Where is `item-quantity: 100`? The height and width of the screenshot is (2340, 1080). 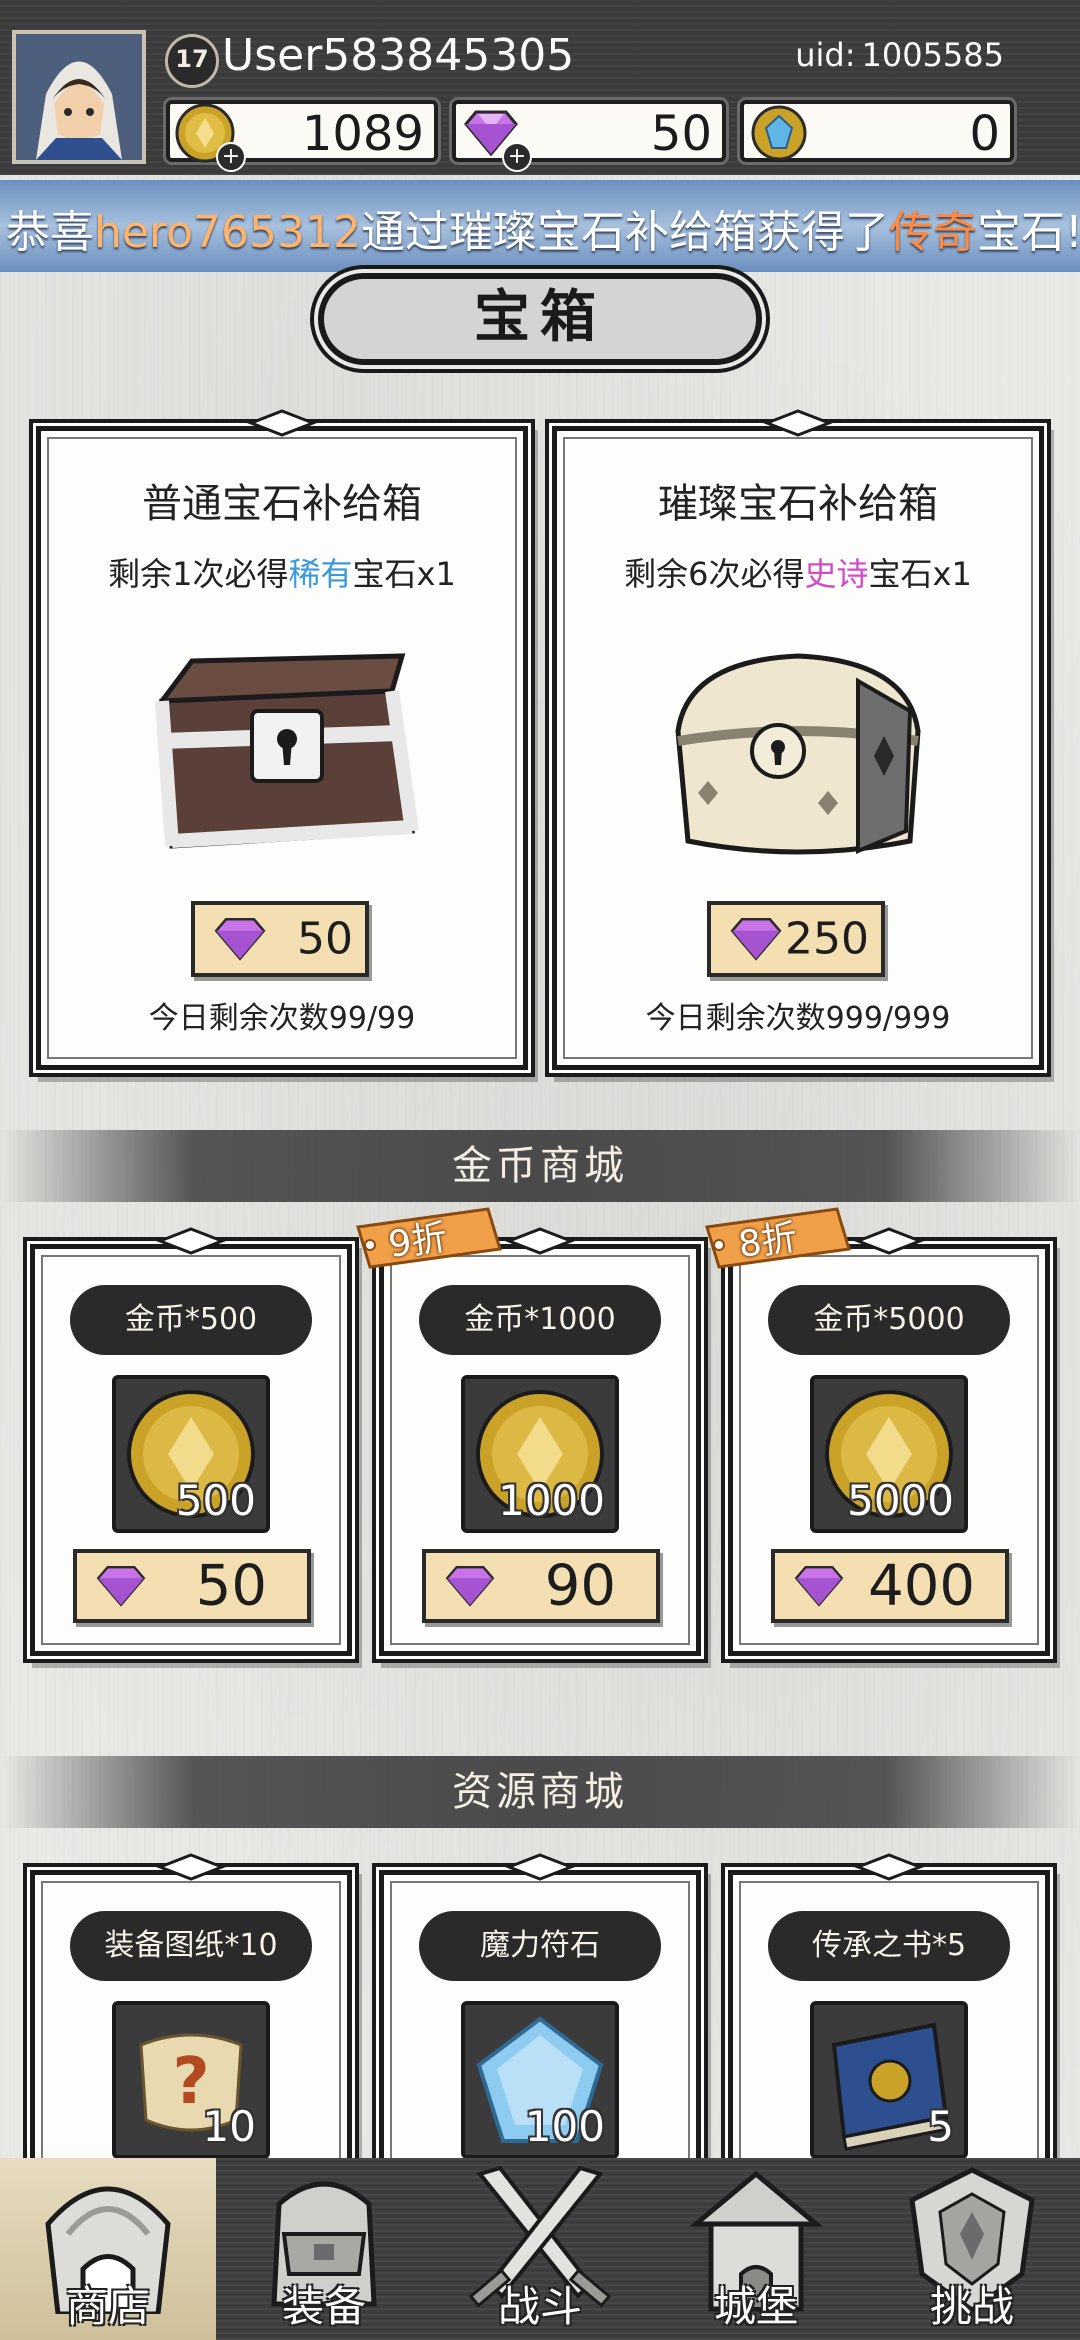 item-quantity: 100 is located at coordinates (564, 2126).